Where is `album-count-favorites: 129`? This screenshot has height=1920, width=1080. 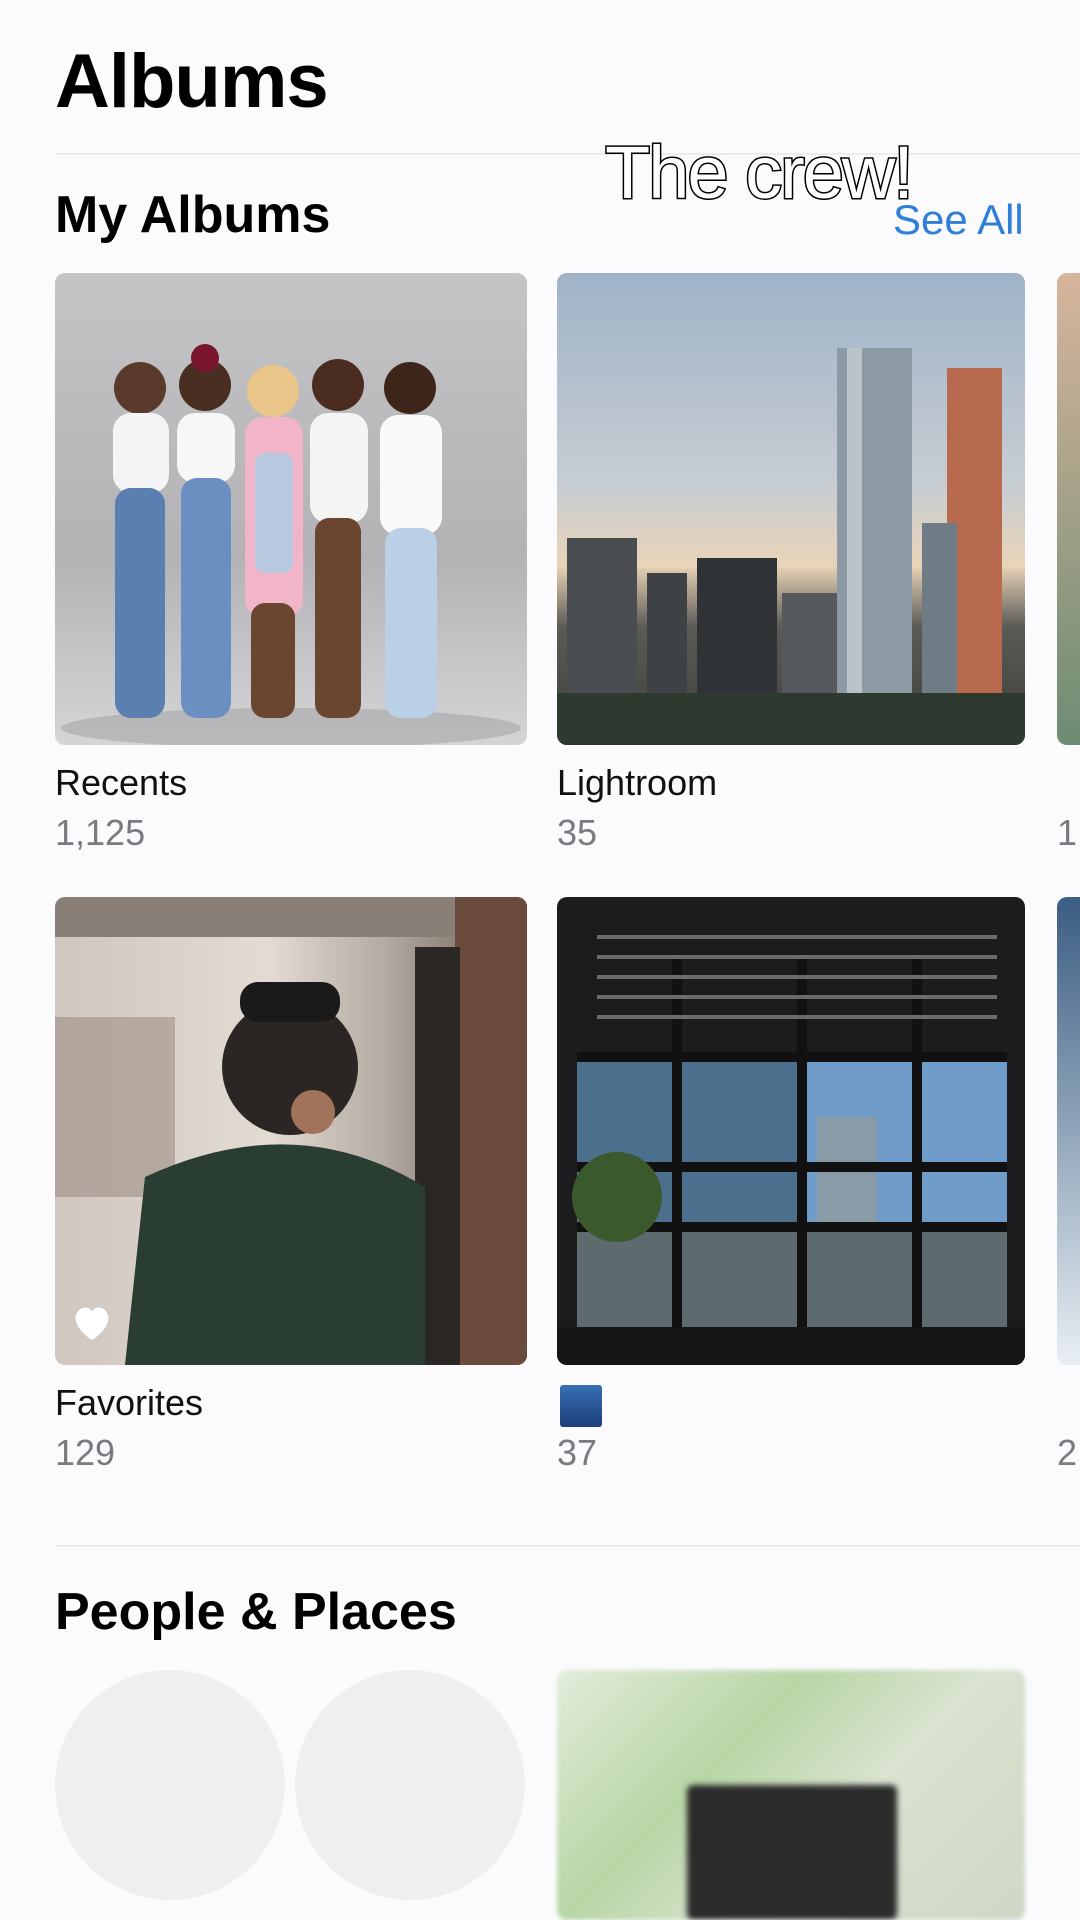
album-count-favorites: 129 is located at coordinates (85, 1452).